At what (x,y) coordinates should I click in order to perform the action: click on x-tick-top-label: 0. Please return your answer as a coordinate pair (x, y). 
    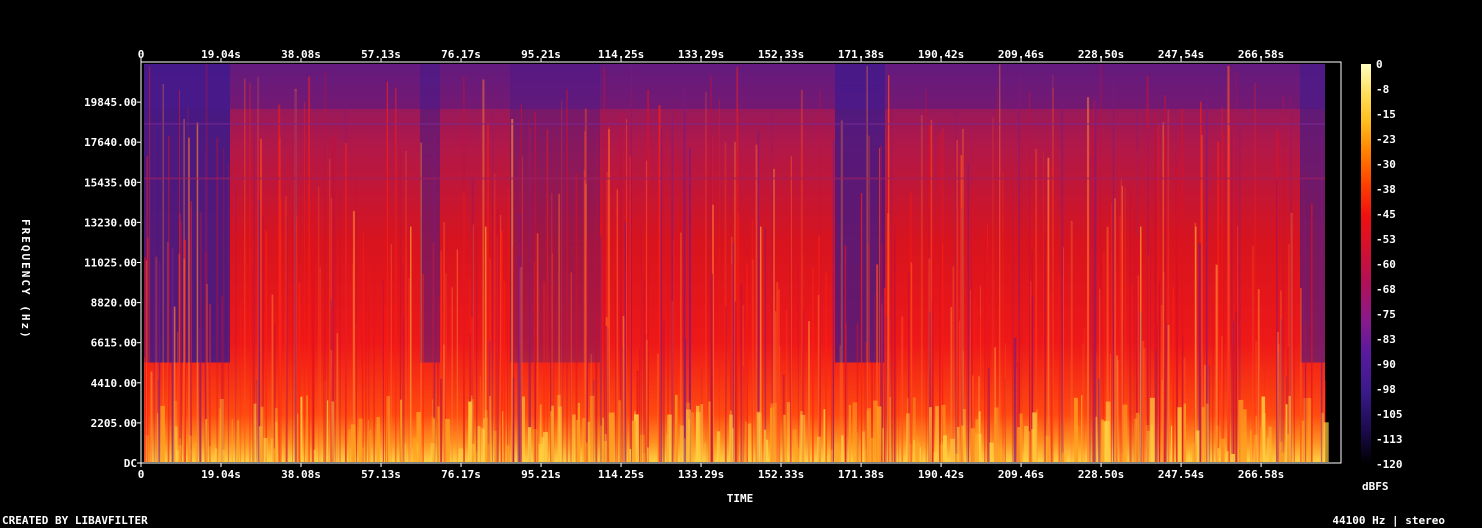
    Looking at the image, I should click on (141, 54).